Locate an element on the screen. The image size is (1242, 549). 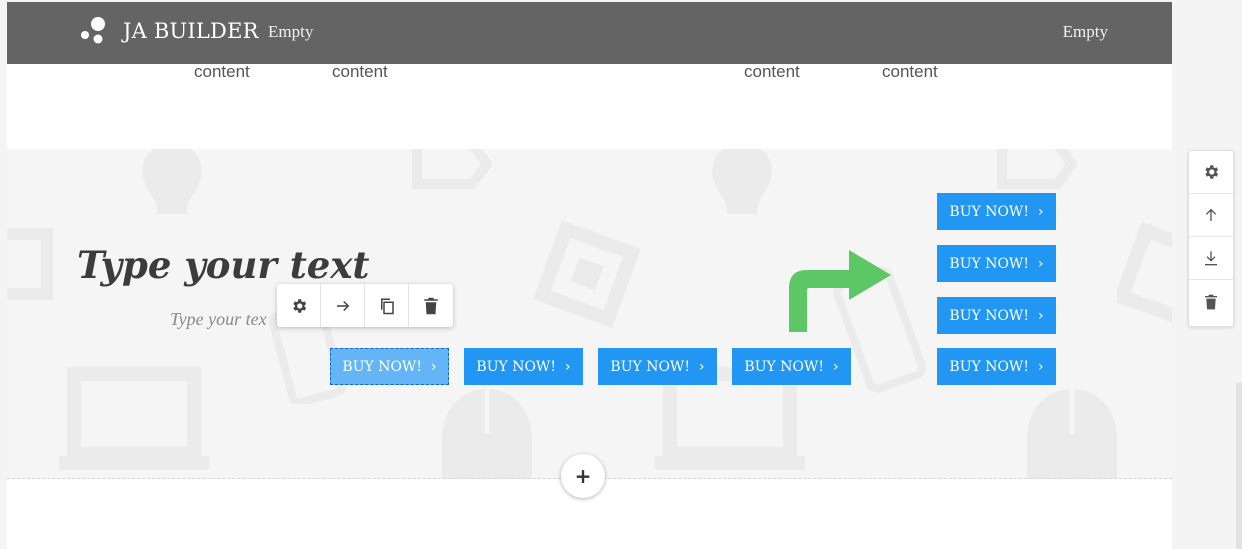
buy-now-button-selected: BUY NOW! › is located at coordinates (389, 366).